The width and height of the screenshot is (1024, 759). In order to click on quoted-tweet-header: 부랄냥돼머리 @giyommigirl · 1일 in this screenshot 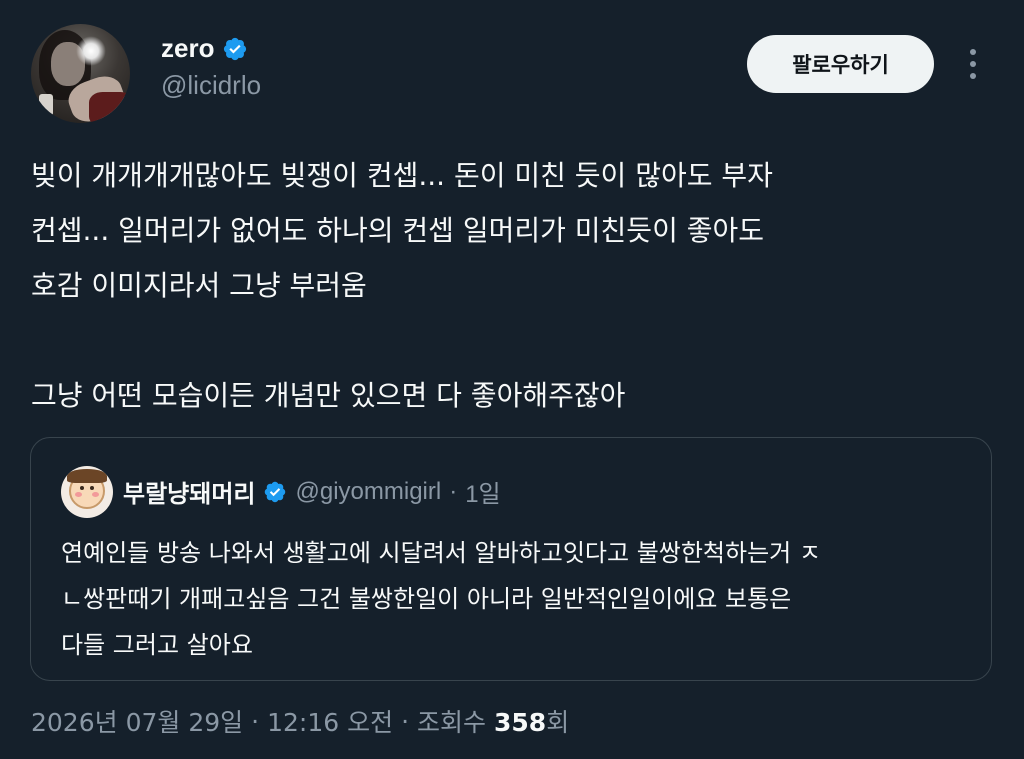, I will do `click(312, 491)`.